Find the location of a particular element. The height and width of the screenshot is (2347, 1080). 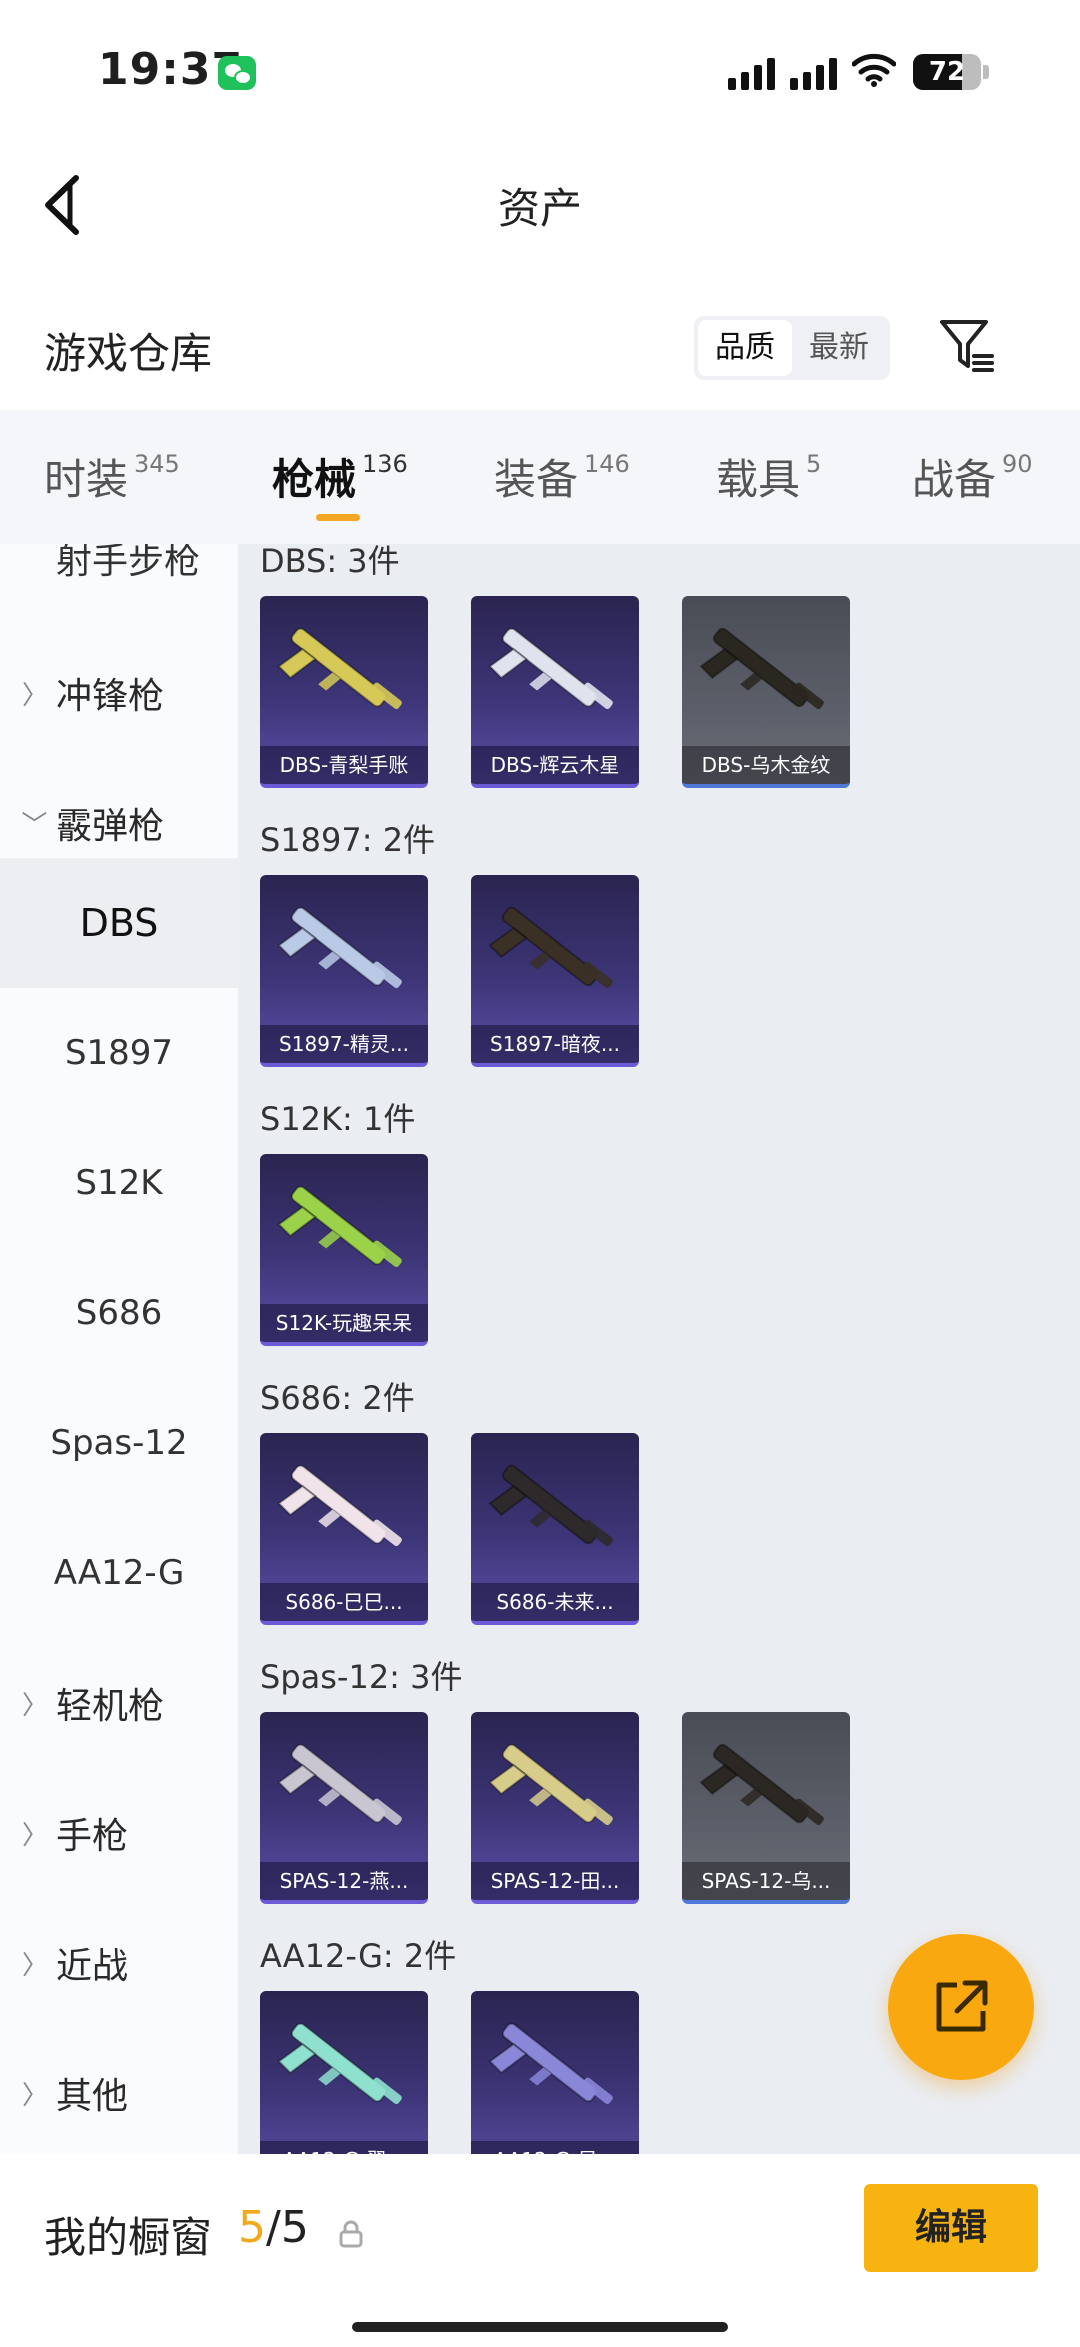

sidebar-item-lmg: 〉轻机枪 is located at coordinates (119, 1703).